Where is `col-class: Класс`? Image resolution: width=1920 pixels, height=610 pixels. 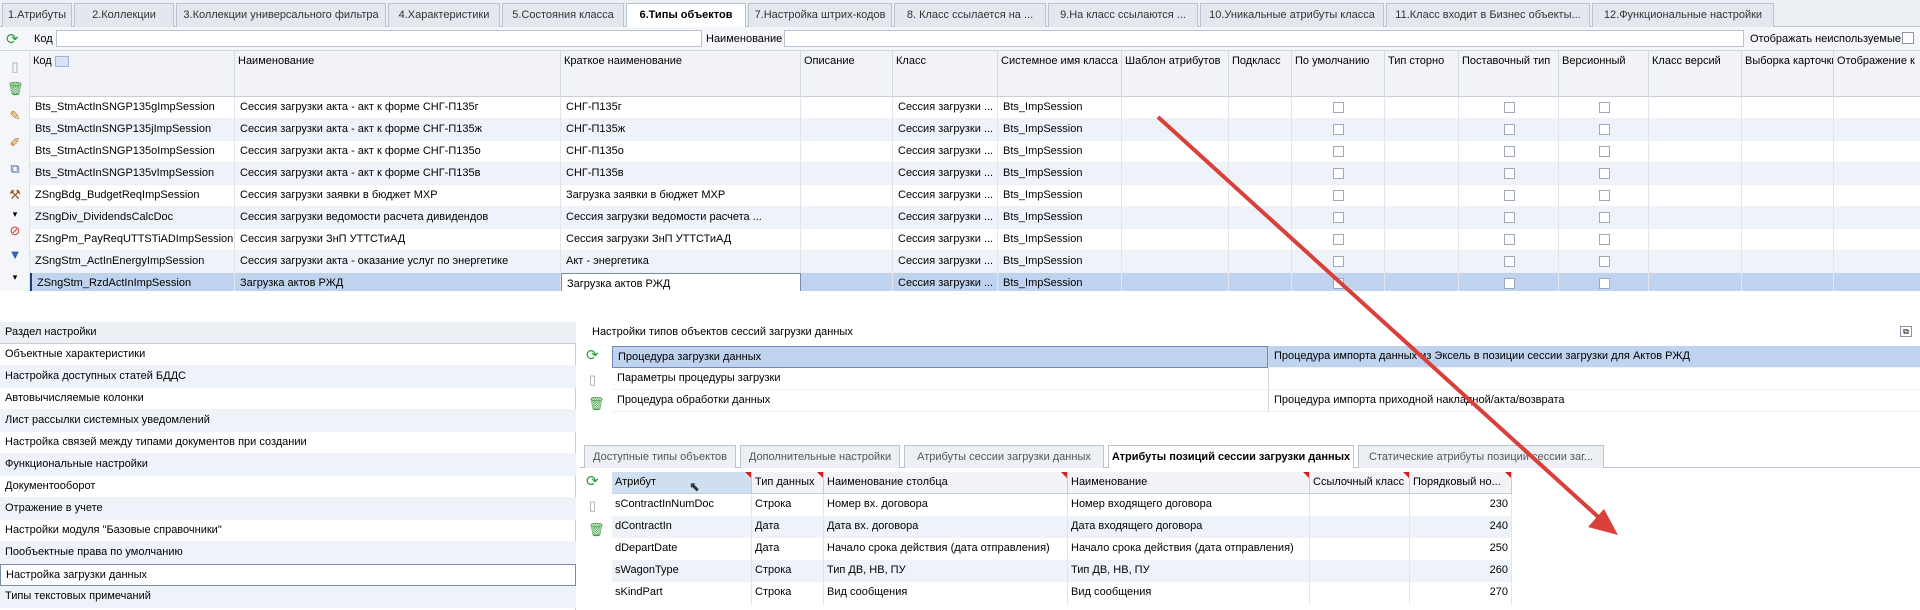
col-class: Класс is located at coordinates (945, 74).